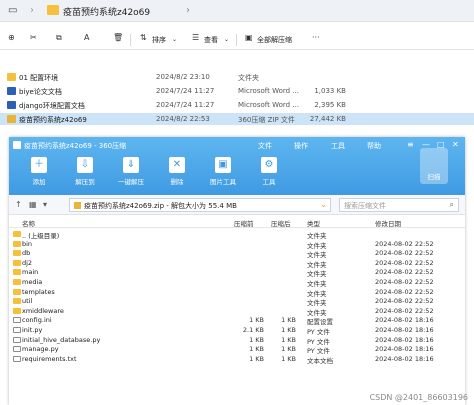 The image size is (474, 405). I want to click on view-button: 查看, so click(211, 40).